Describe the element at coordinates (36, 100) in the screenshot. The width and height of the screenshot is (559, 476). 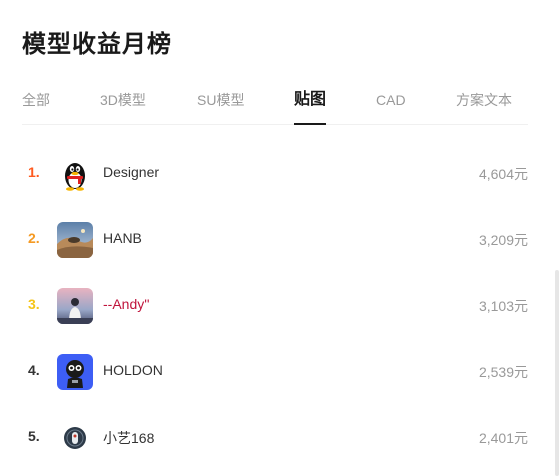
I see `tab-label: 全部` at that location.